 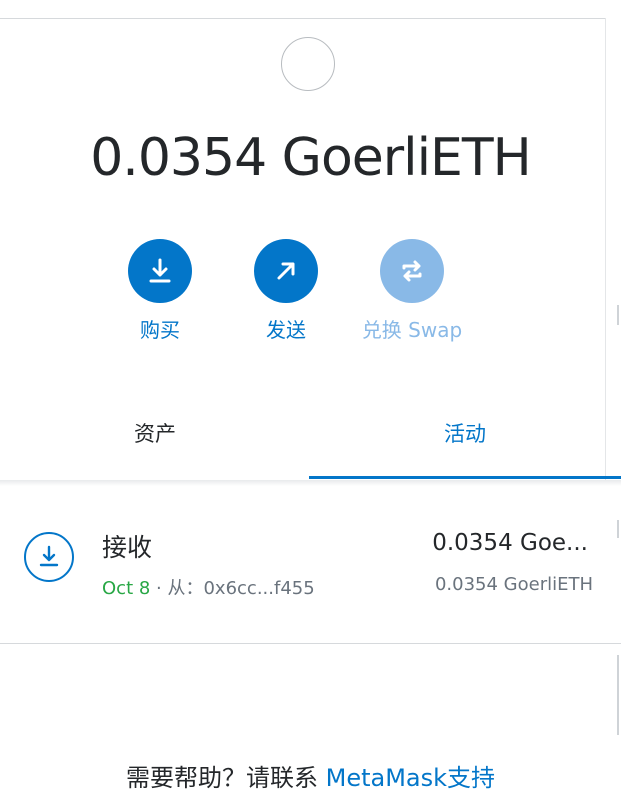 What do you see at coordinates (286, 271) in the screenshot?
I see `arrow-up-right-icon` at bounding box center [286, 271].